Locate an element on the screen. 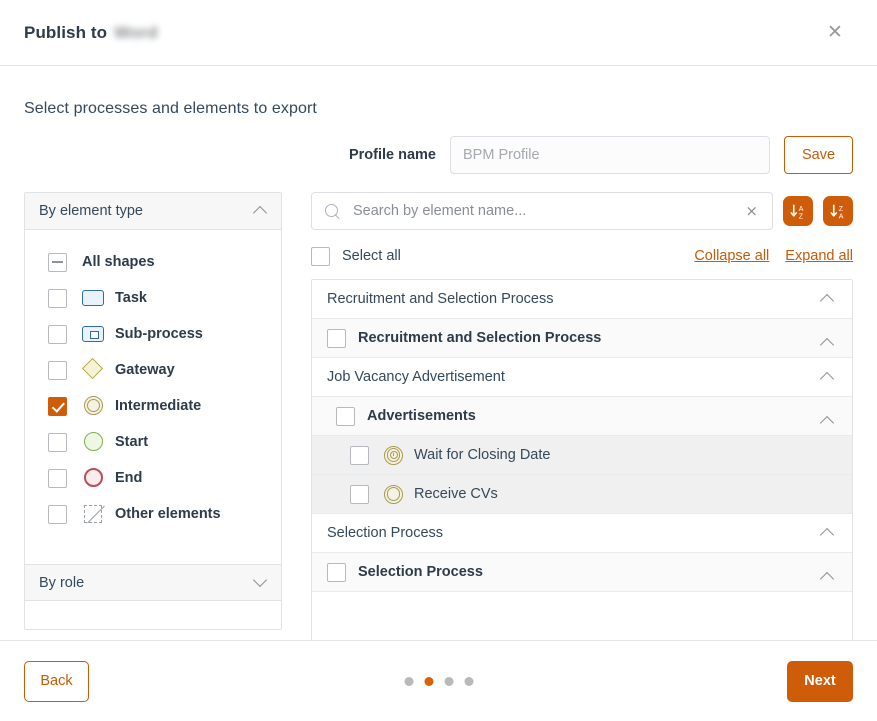  search-input is located at coordinates (542, 211).